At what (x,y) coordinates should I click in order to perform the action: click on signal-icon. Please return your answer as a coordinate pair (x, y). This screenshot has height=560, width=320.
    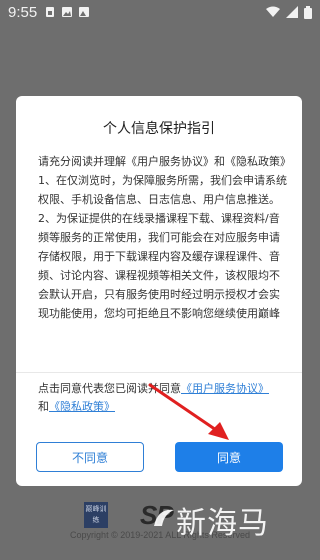
    Looking at the image, I should click on (292, 12).